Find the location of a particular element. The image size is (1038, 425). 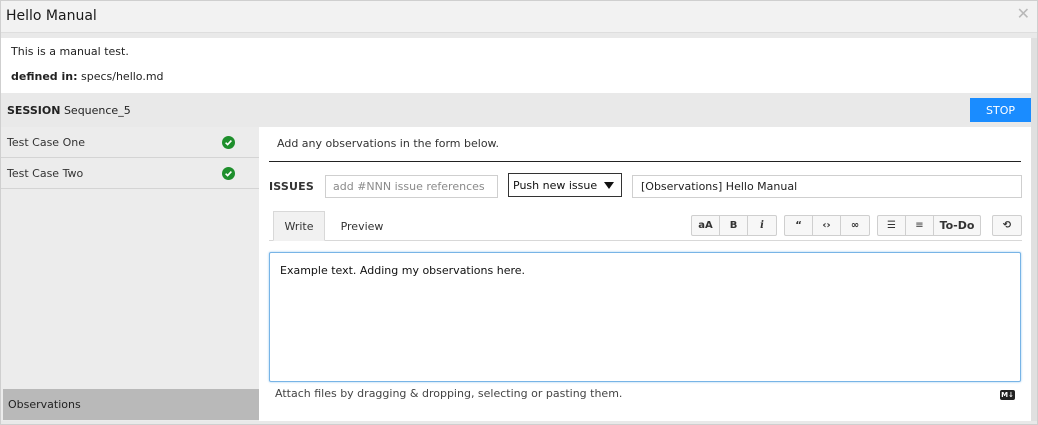

session-label: SESSION Sequence_5 is located at coordinates (69, 110).